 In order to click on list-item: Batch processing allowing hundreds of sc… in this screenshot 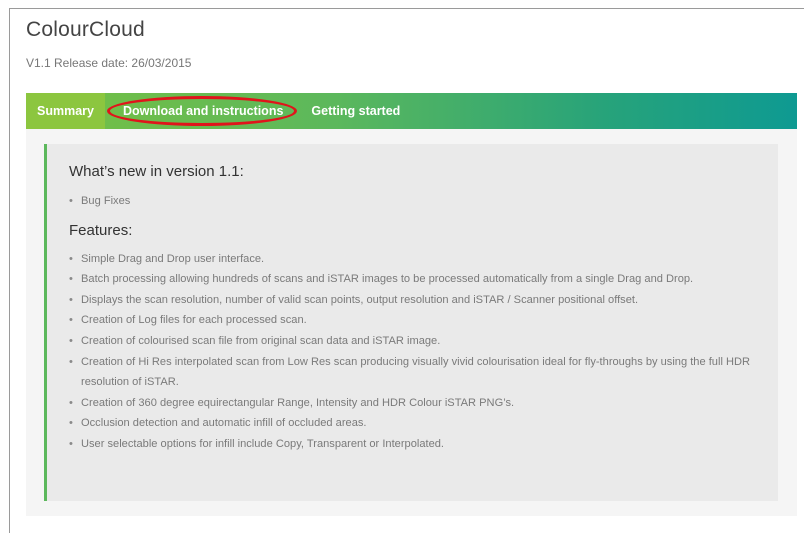, I will do `click(413, 279)`.